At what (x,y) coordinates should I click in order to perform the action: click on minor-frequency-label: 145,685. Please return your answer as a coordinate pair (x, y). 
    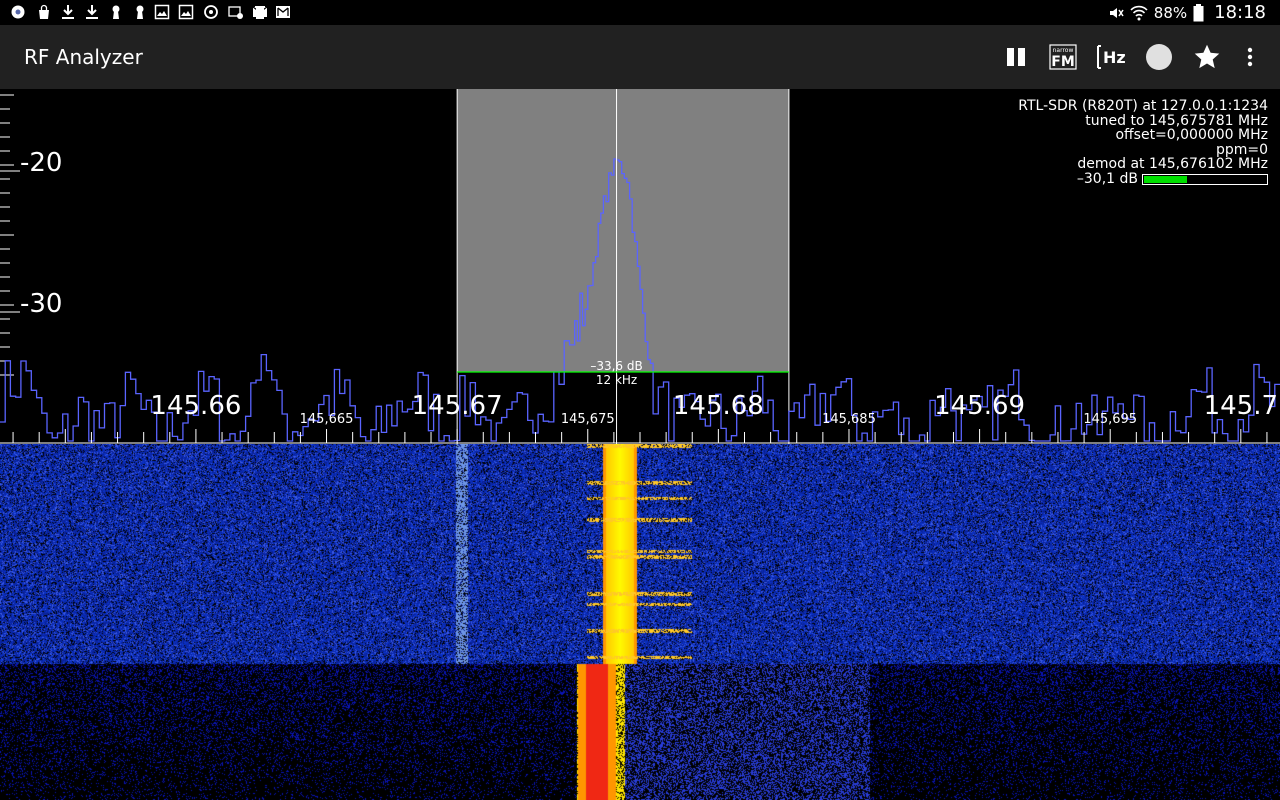
    Looking at the image, I should click on (849, 419).